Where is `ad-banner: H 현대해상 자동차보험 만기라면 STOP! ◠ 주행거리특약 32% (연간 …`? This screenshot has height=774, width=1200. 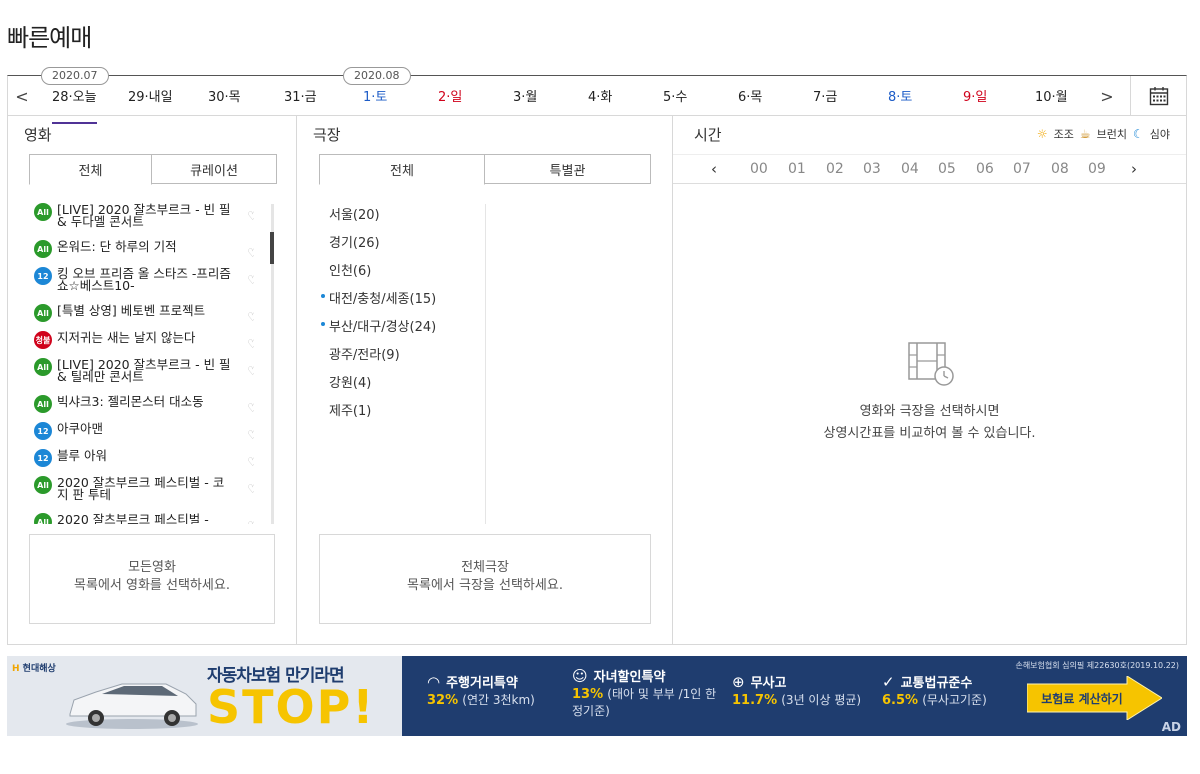 ad-banner: H 현대해상 자동차보험 만기라면 STOP! ◠ 주행거리특약 32% (연간 … is located at coordinates (597, 696).